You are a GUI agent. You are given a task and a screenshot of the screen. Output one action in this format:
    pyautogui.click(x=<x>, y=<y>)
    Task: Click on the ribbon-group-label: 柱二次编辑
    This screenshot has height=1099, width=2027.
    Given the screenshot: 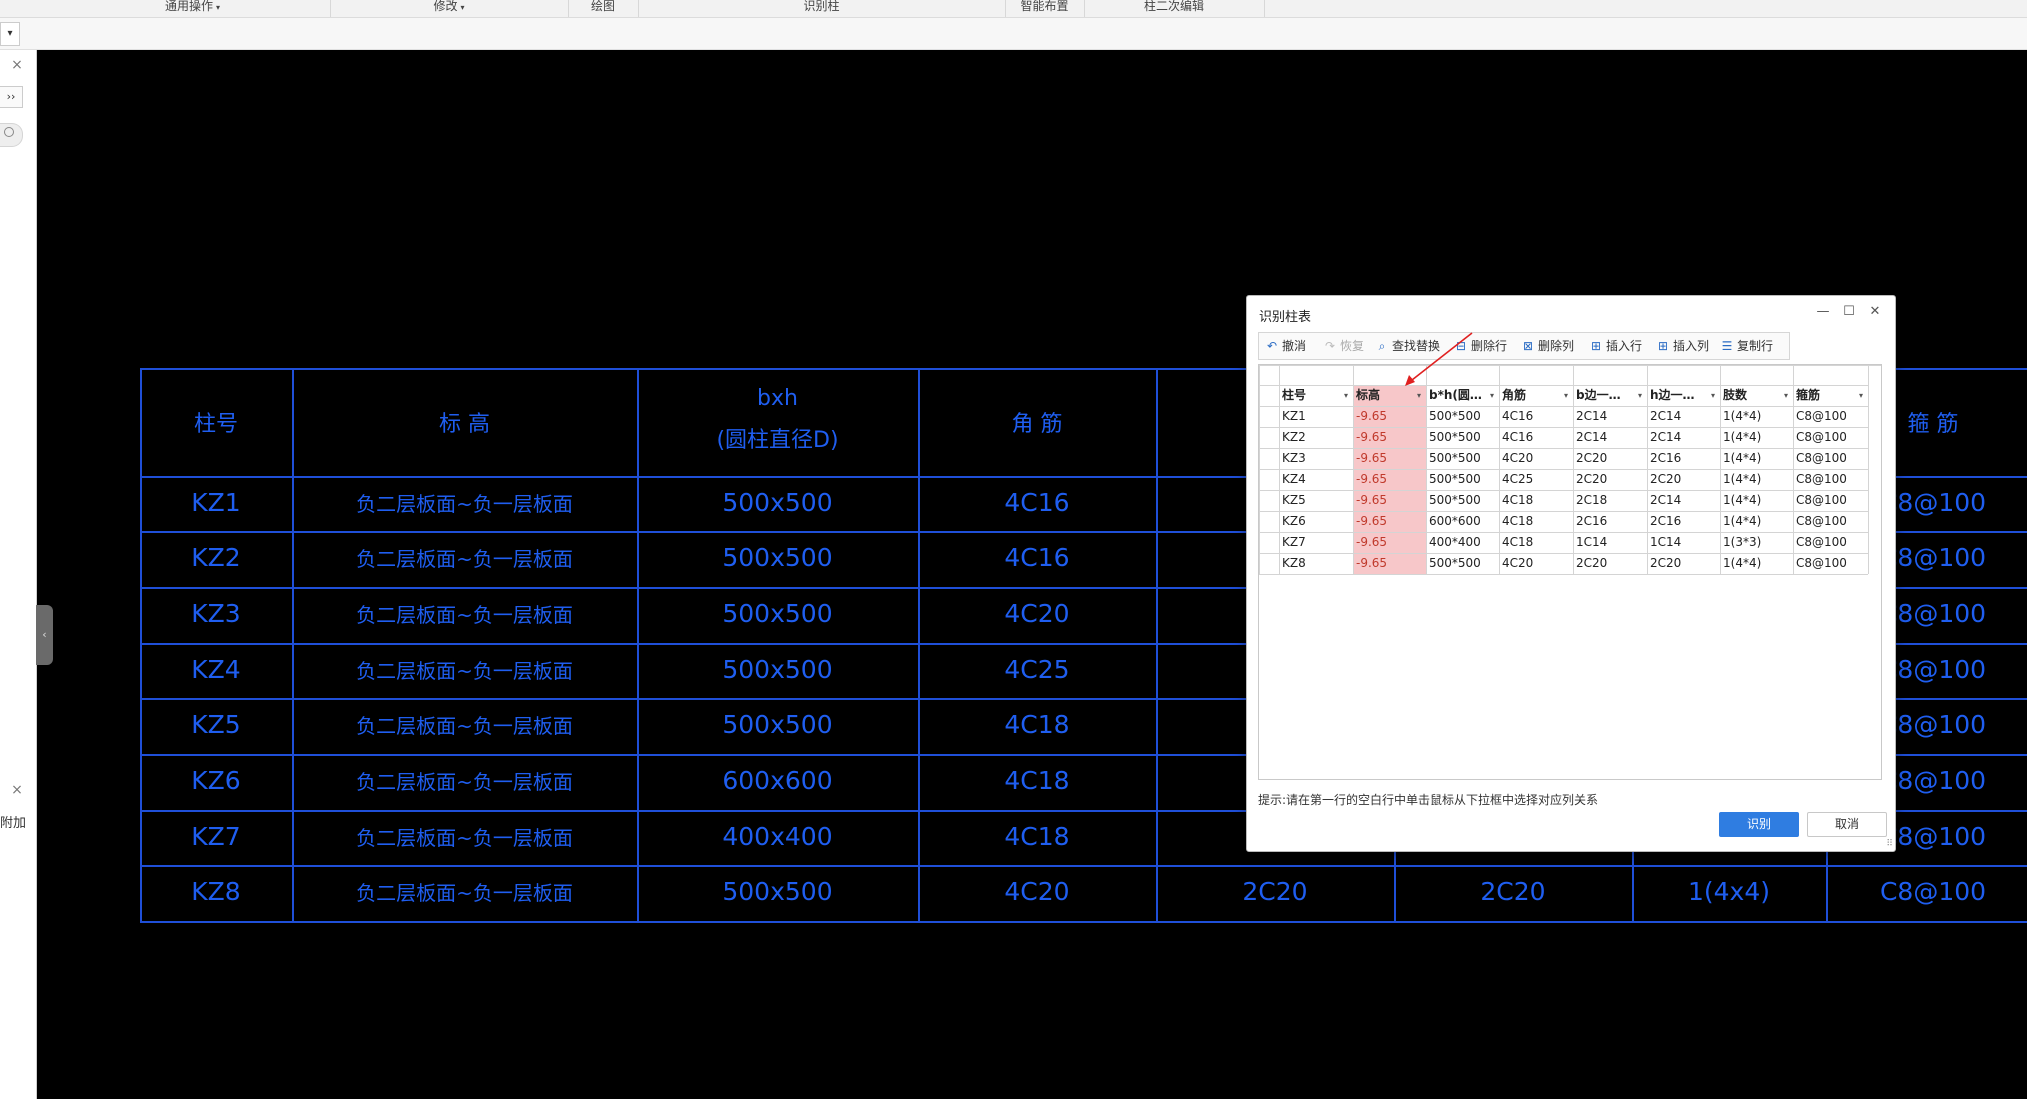 What is the action you would take?
    pyautogui.click(x=1174, y=8)
    